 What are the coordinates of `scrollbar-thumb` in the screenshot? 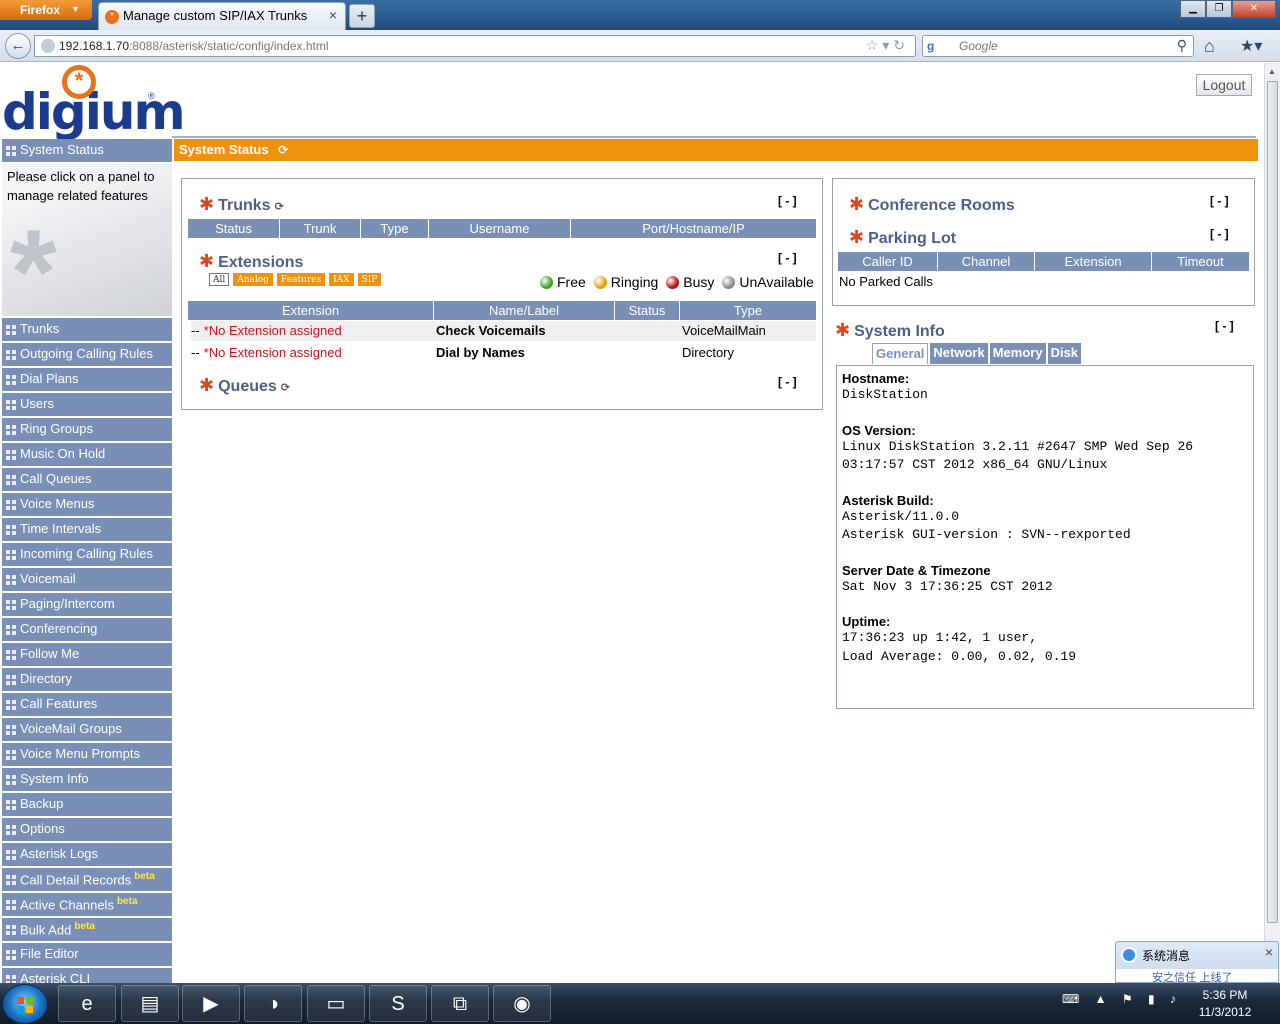 It's located at (1272, 502).